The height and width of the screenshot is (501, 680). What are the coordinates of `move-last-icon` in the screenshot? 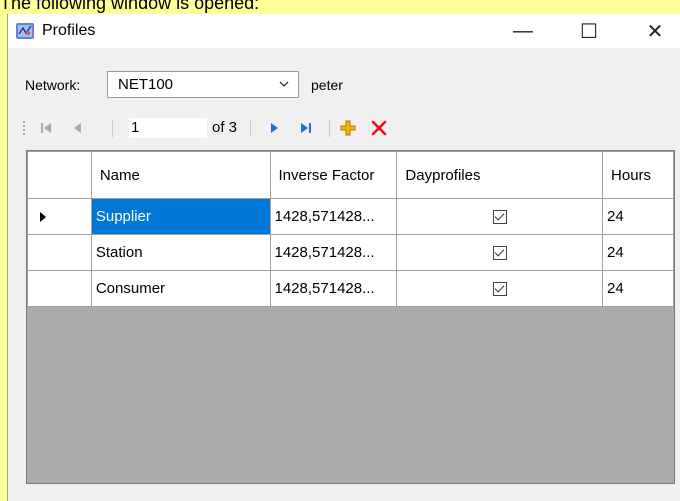 It's located at (307, 128).